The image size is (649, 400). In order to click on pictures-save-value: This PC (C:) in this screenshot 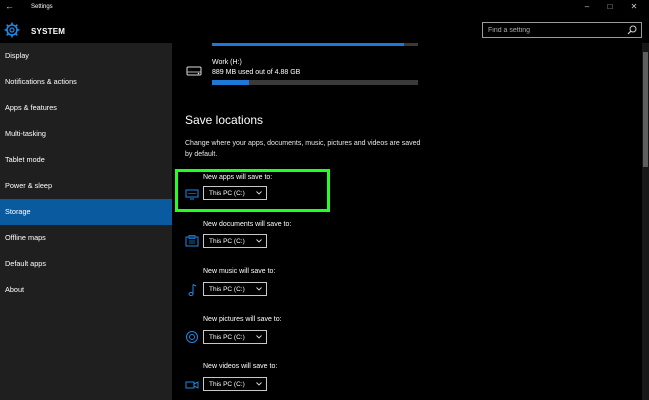, I will do `click(227, 337)`.